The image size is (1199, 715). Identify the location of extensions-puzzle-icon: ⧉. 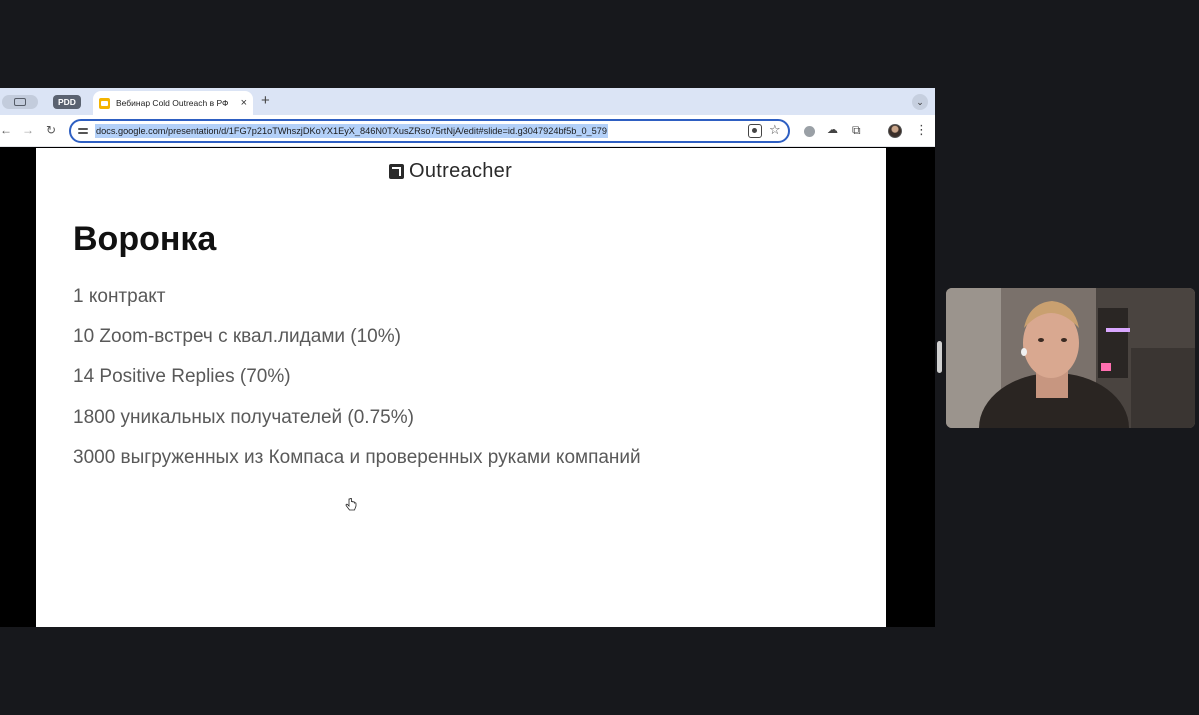
(856, 130).